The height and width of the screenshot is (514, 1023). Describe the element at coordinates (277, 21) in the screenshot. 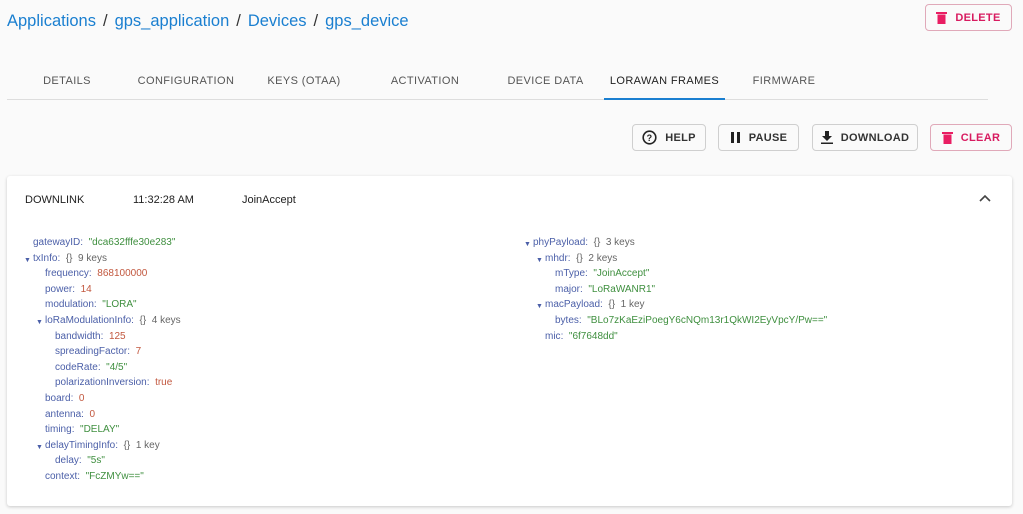

I see `breadcrumb-devices: Devices` at that location.